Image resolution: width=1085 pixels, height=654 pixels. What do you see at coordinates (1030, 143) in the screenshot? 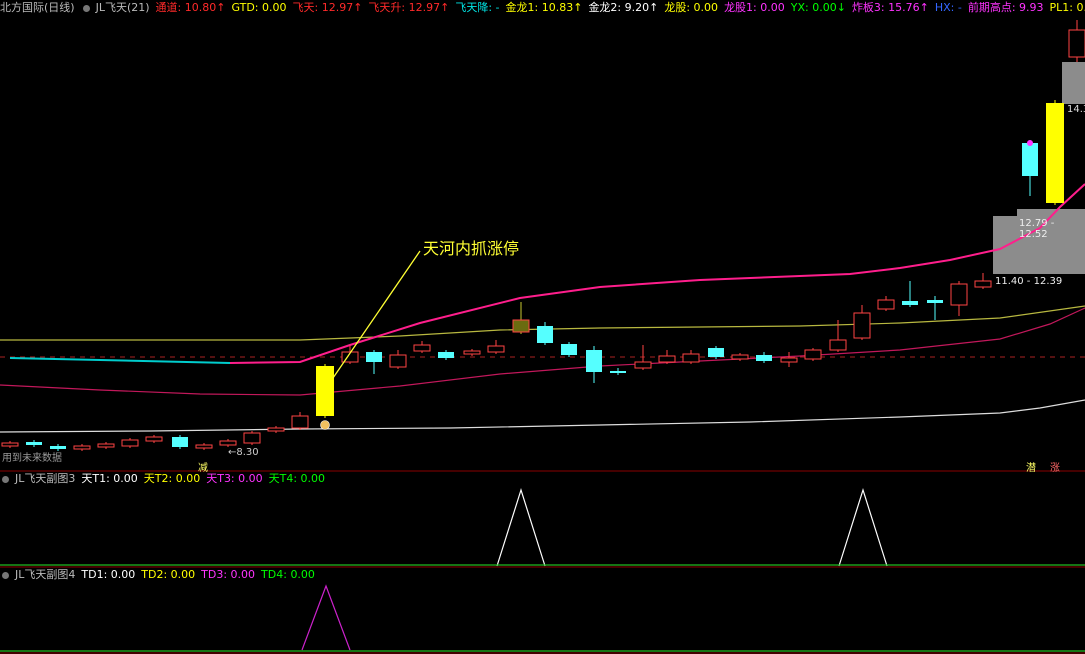
I see `signal-dot-icon` at bounding box center [1030, 143].